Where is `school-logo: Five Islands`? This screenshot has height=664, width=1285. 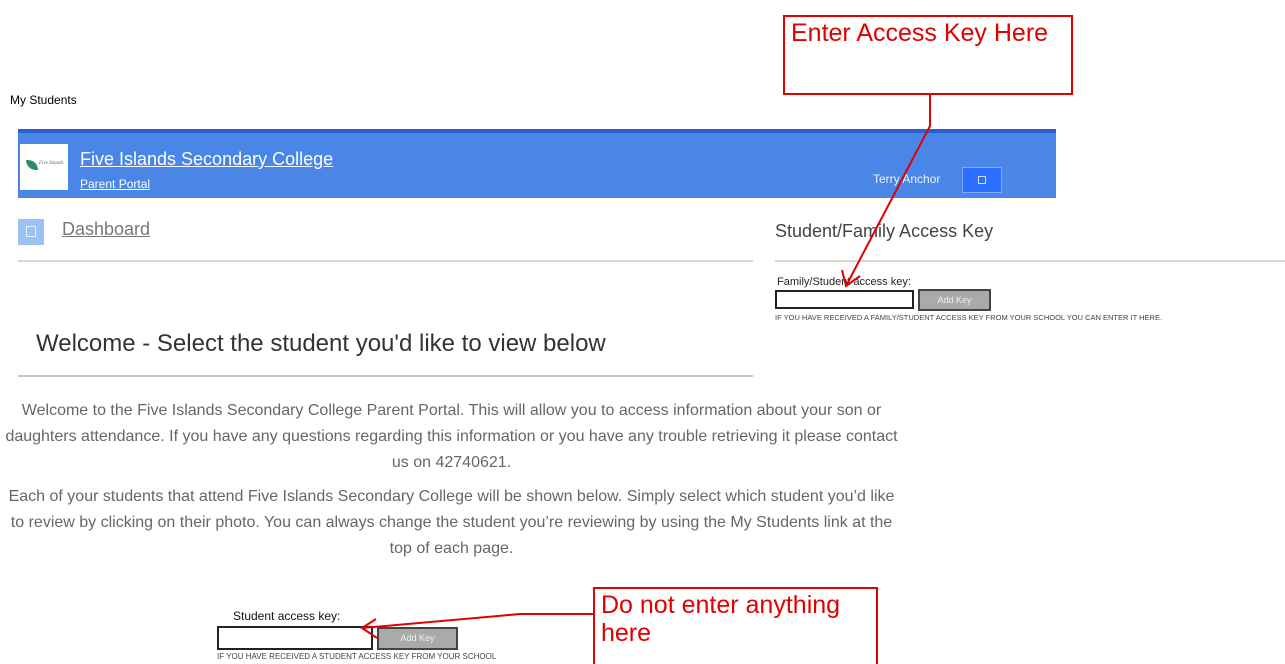
school-logo: Five Islands is located at coordinates (44, 167).